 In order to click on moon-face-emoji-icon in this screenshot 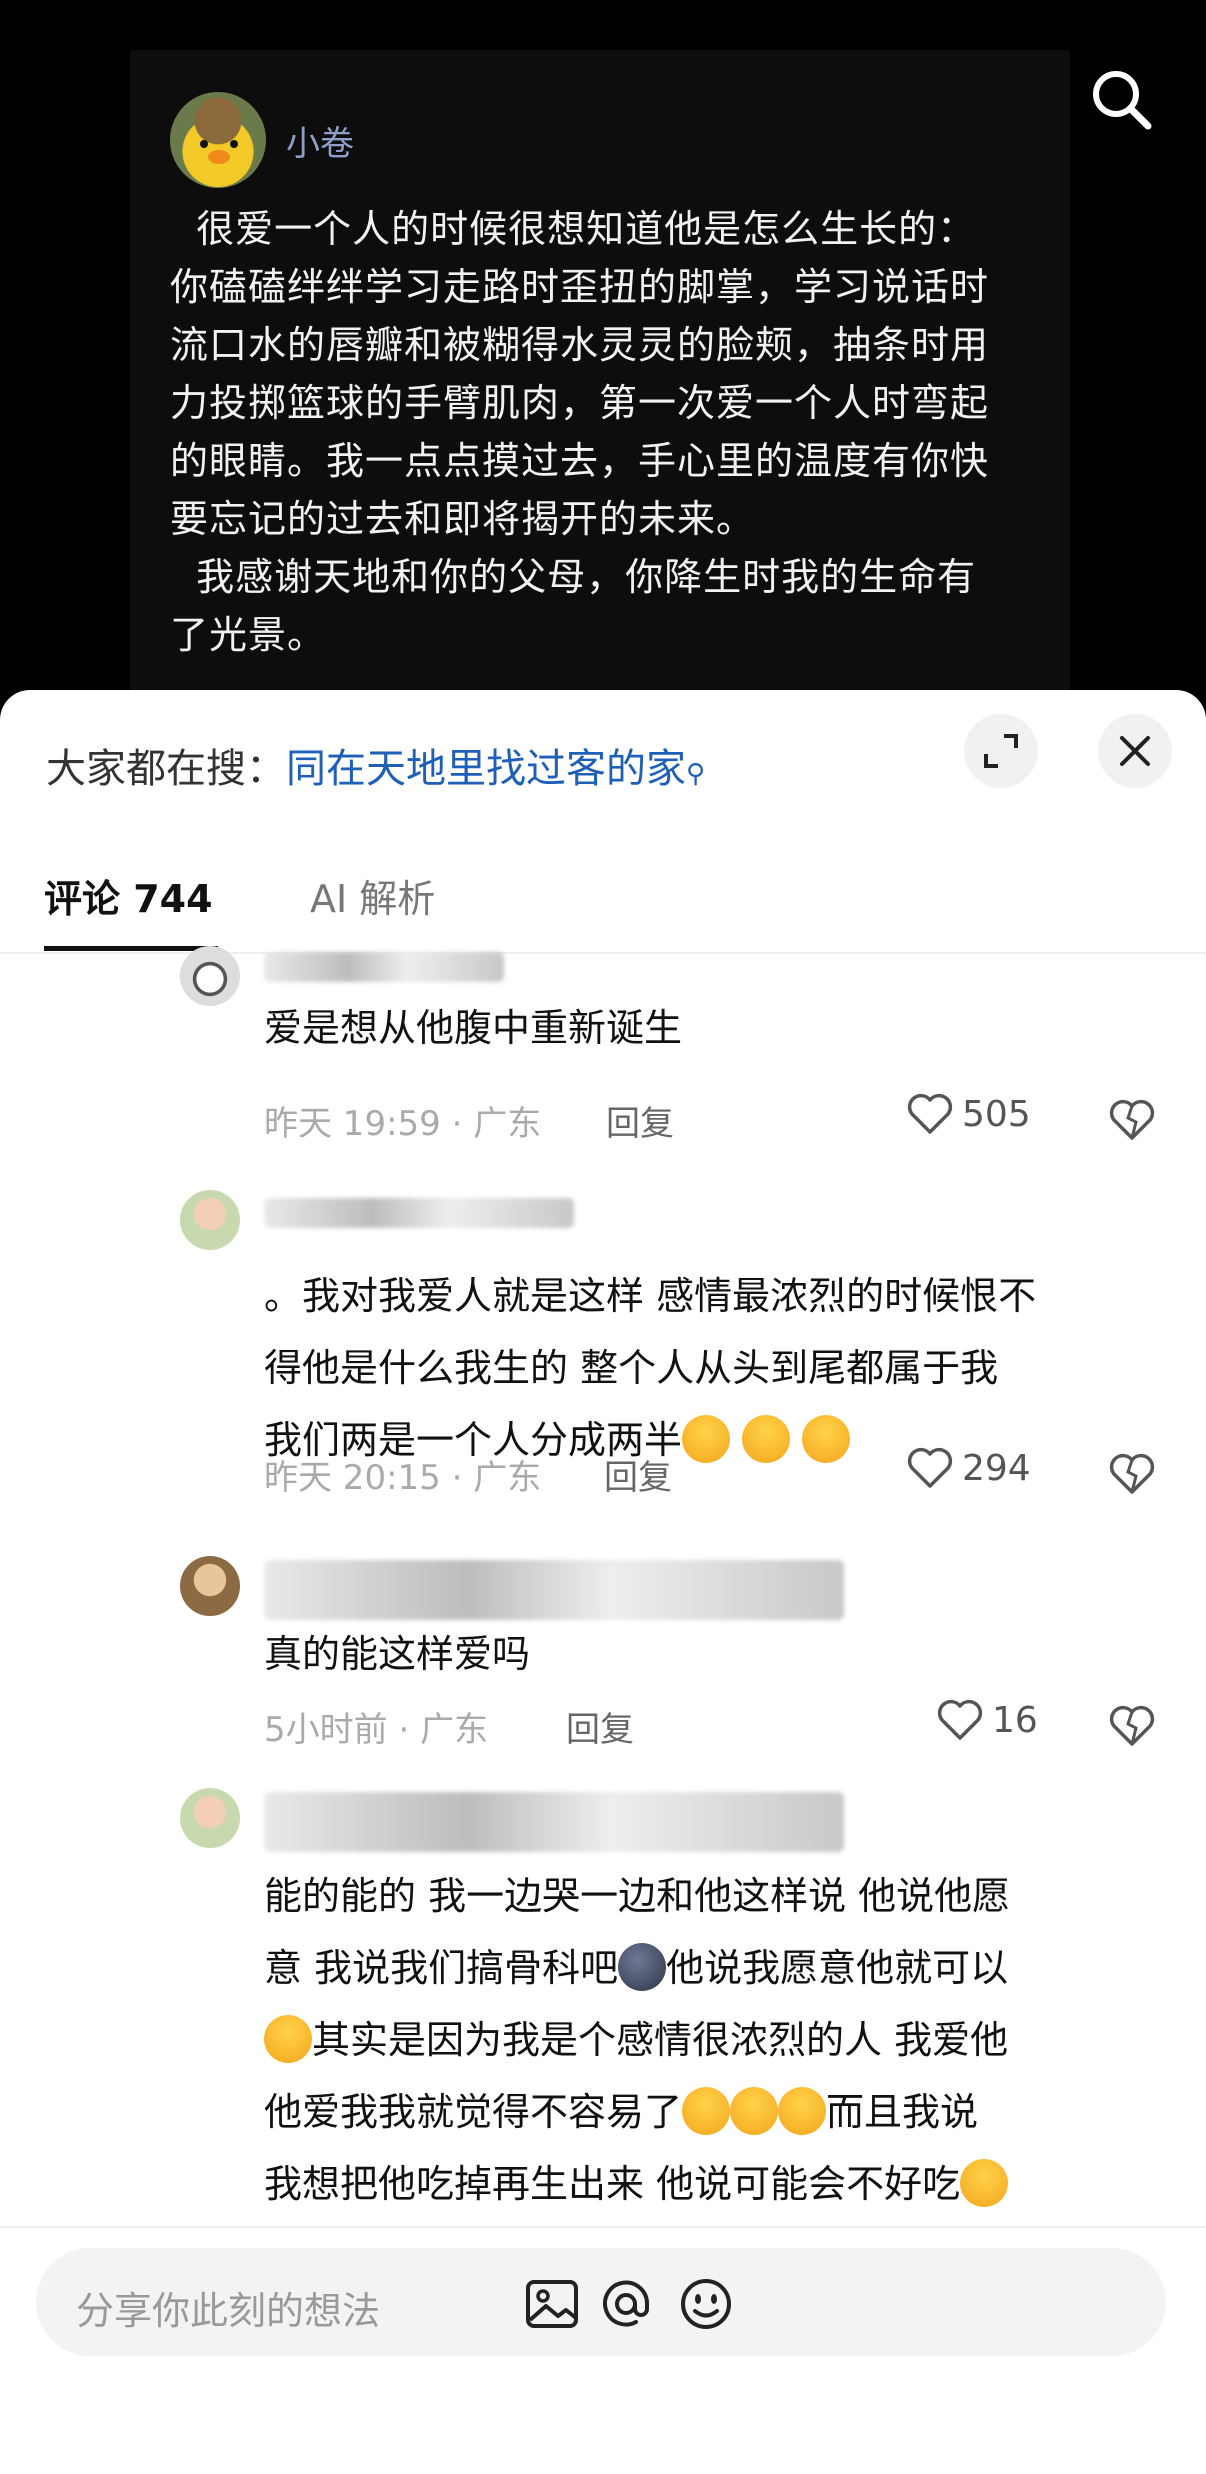, I will do `click(642, 1967)`.